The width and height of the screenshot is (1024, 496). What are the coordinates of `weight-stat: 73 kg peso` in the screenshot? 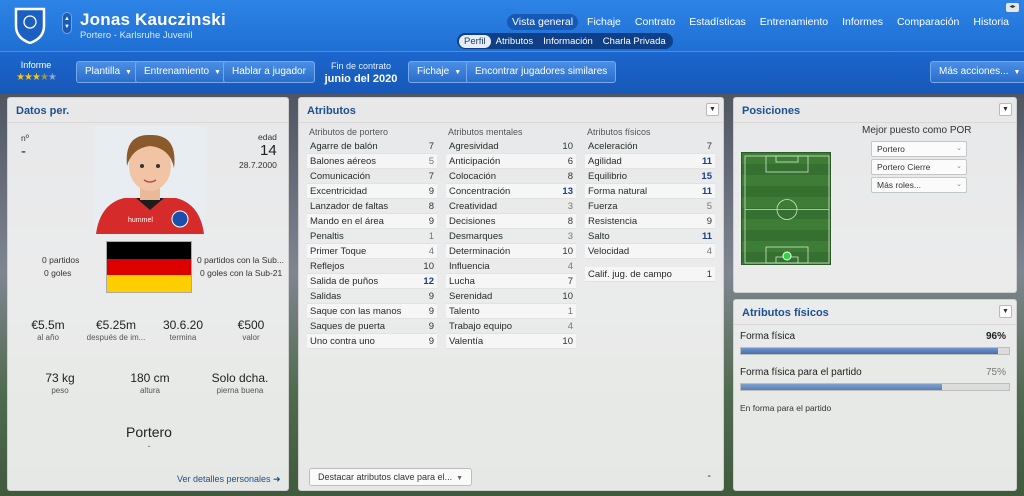 It's located at (60, 383).